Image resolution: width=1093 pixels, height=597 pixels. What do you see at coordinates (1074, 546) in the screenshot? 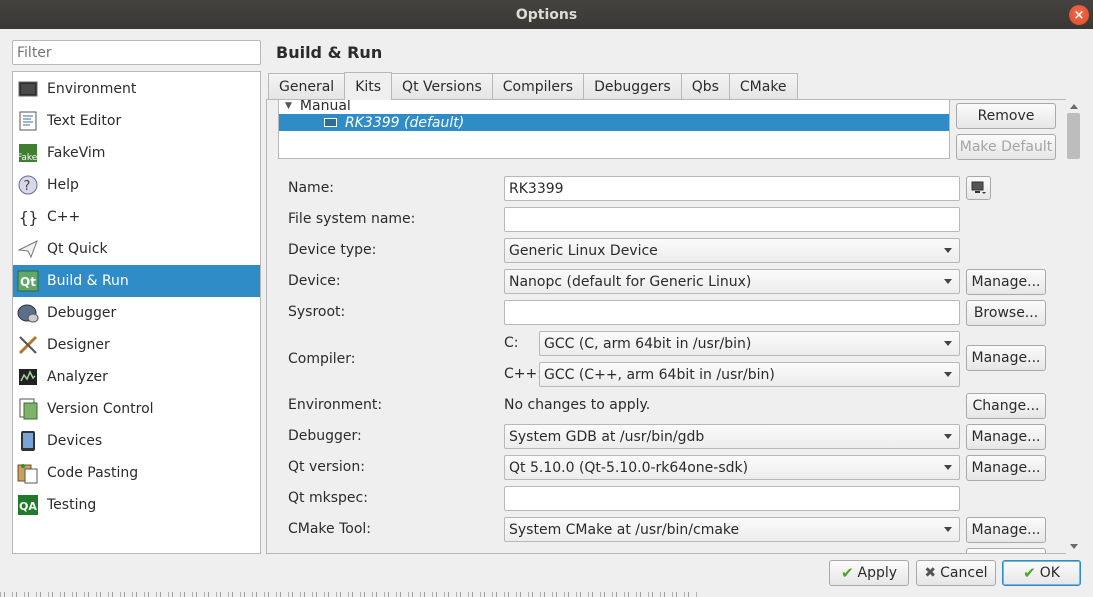
I see `scroll-down-icon` at bounding box center [1074, 546].